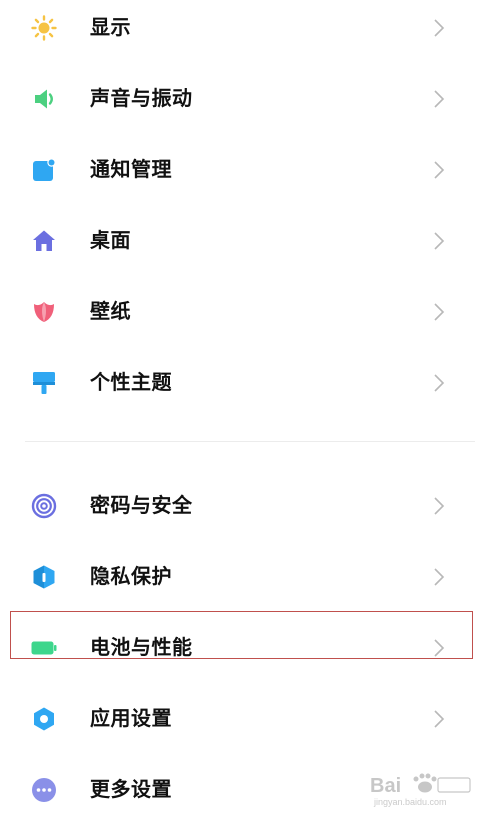 The width and height of the screenshot is (489, 824). What do you see at coordinates (131, 789) in the screenshot?
I see `settings-item-label: 更多设置` at bounding box center [131, 789].